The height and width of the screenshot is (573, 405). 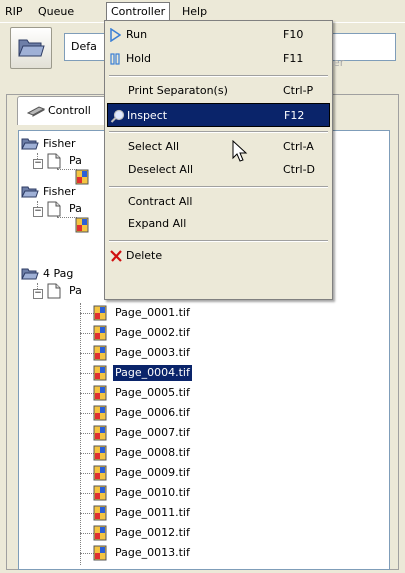 I want to click on menu-item-hold: Hold F11, so click(x=218, y=59).